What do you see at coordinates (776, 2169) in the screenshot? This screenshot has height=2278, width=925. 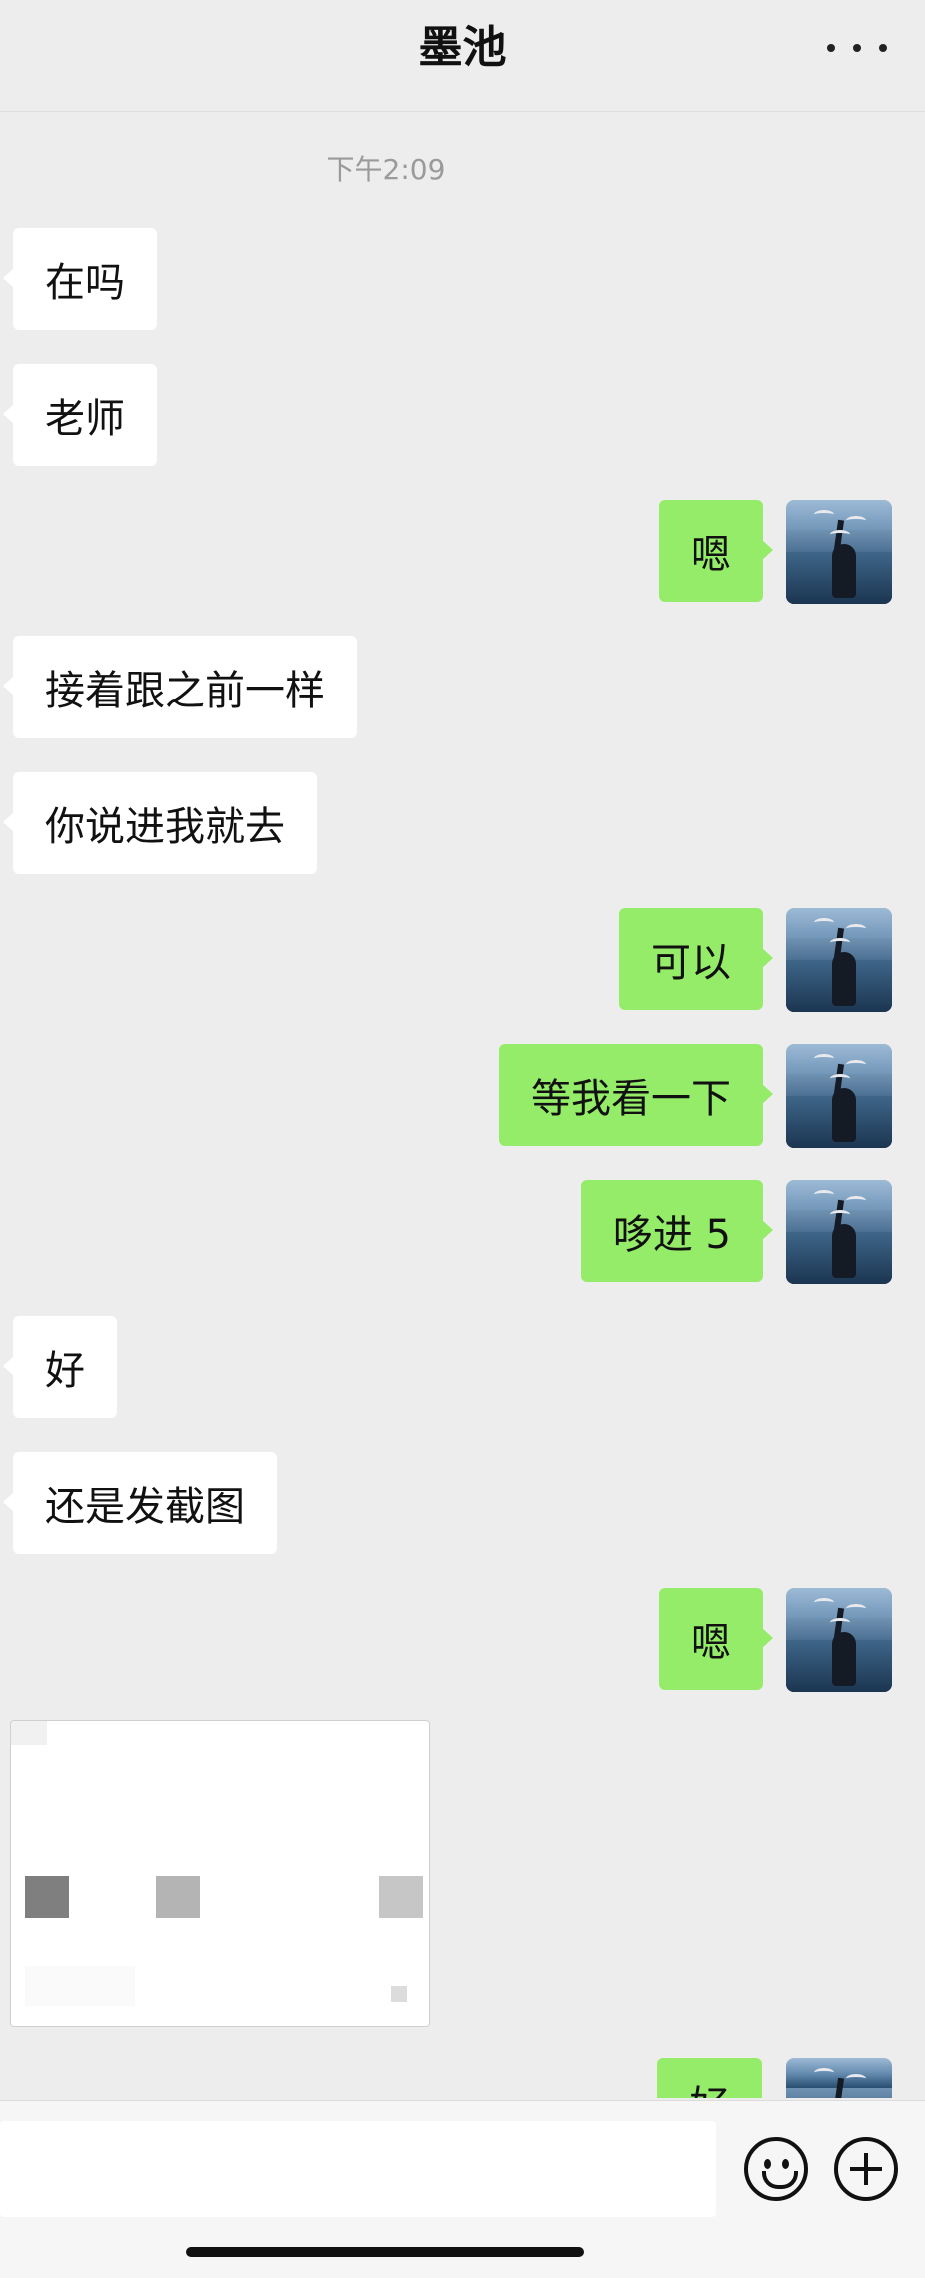 I see `emoji-face-icon` at bounding box center [776, 2169].